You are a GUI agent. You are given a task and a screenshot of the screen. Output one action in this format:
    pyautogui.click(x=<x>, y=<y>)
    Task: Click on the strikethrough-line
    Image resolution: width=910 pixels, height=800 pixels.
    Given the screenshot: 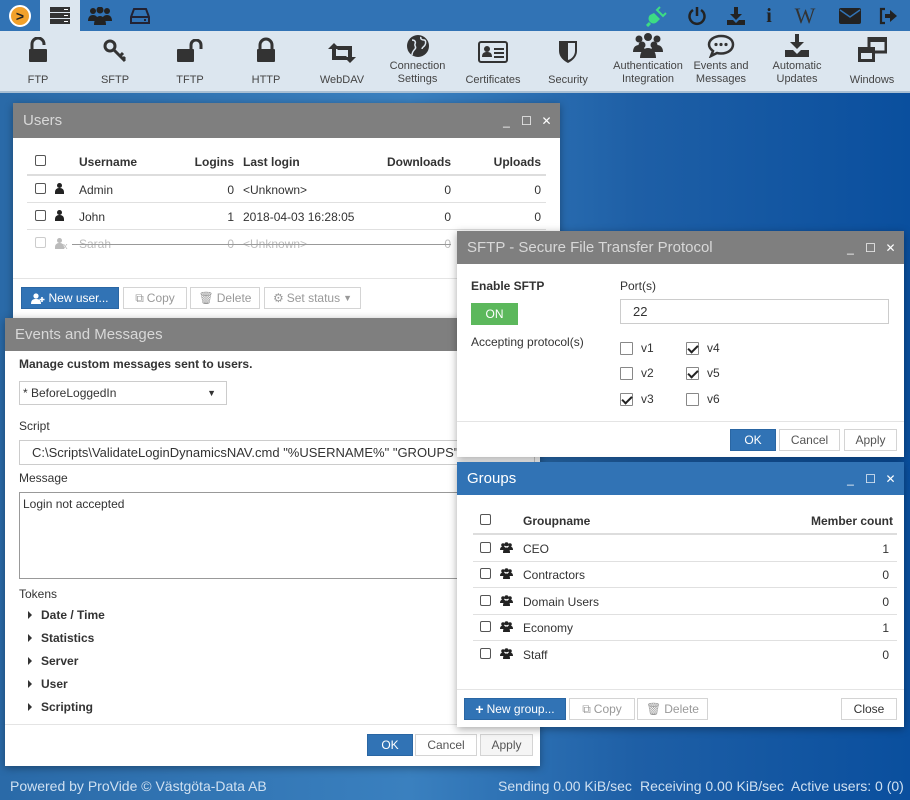 What is the action you would take?
    pyautogui.click(x=261, y=244)
    